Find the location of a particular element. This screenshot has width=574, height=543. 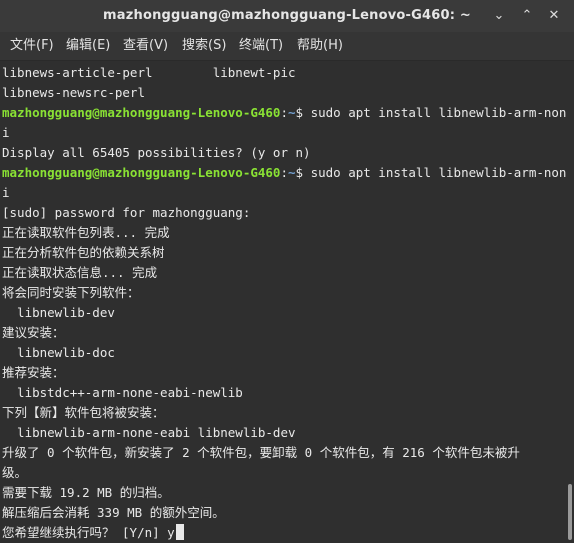

terminal-line: 需要下载 19.2 MB 的归档。 is located at coordinates (86, 492).